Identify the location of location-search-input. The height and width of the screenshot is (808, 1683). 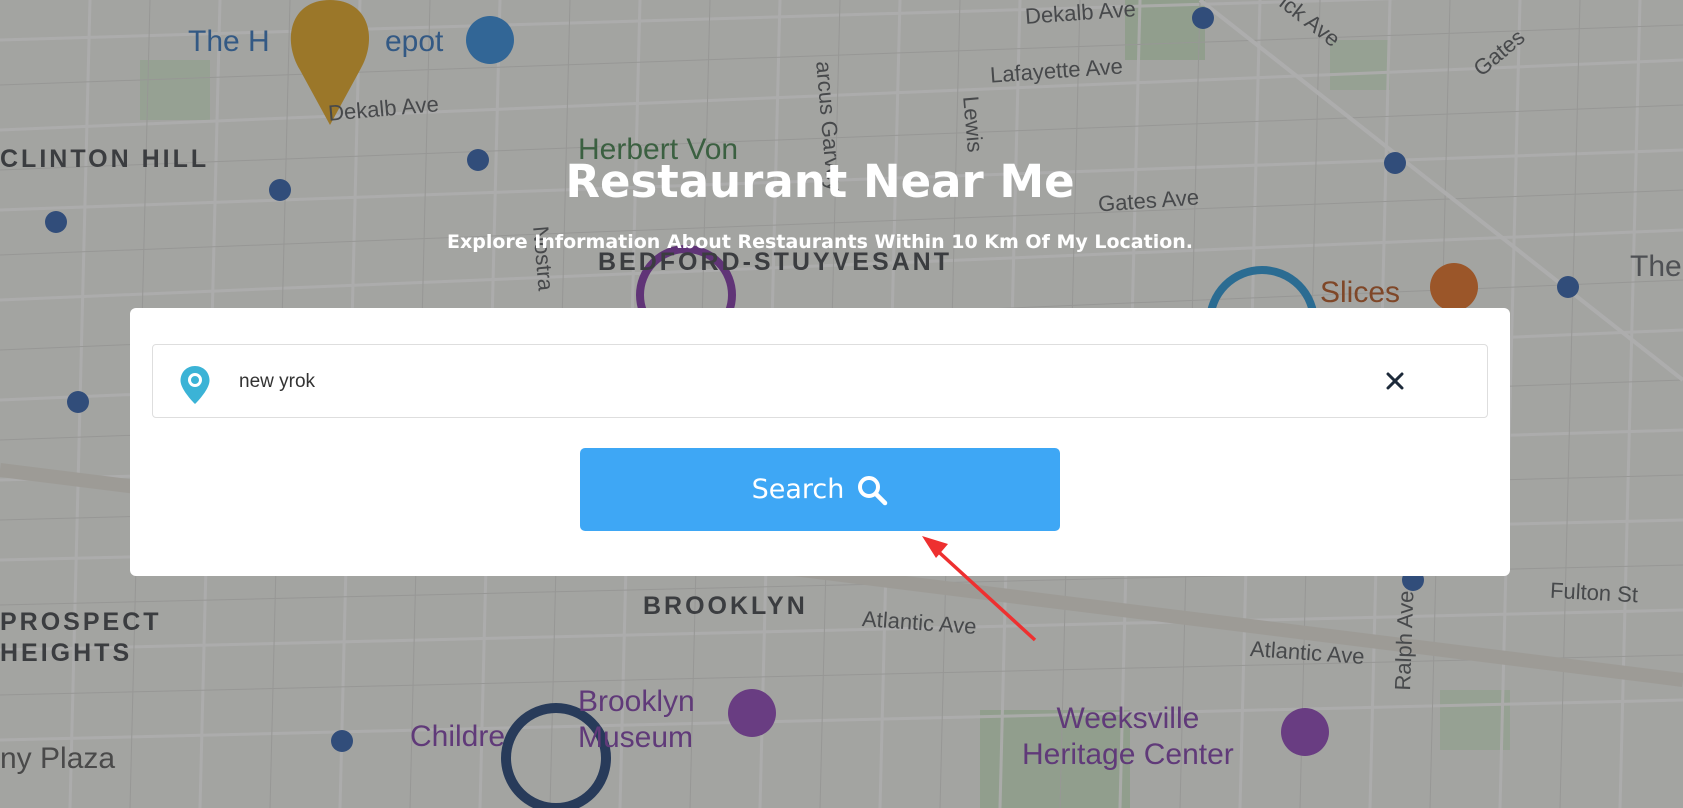
(829, 382).